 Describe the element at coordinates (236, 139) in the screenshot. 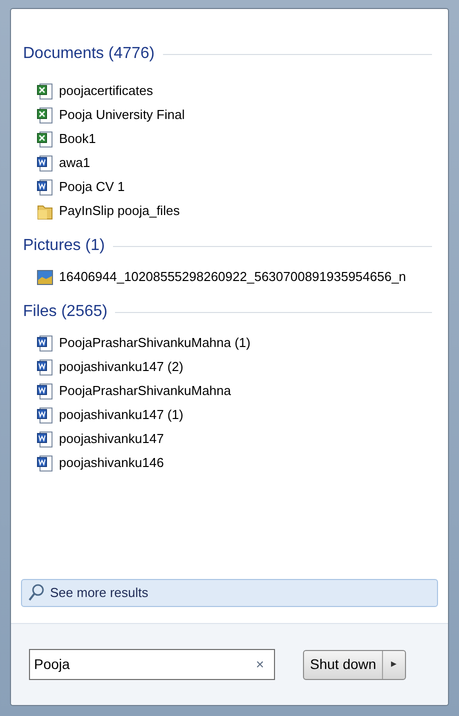

I see `search-result-item: Book1` at that location.